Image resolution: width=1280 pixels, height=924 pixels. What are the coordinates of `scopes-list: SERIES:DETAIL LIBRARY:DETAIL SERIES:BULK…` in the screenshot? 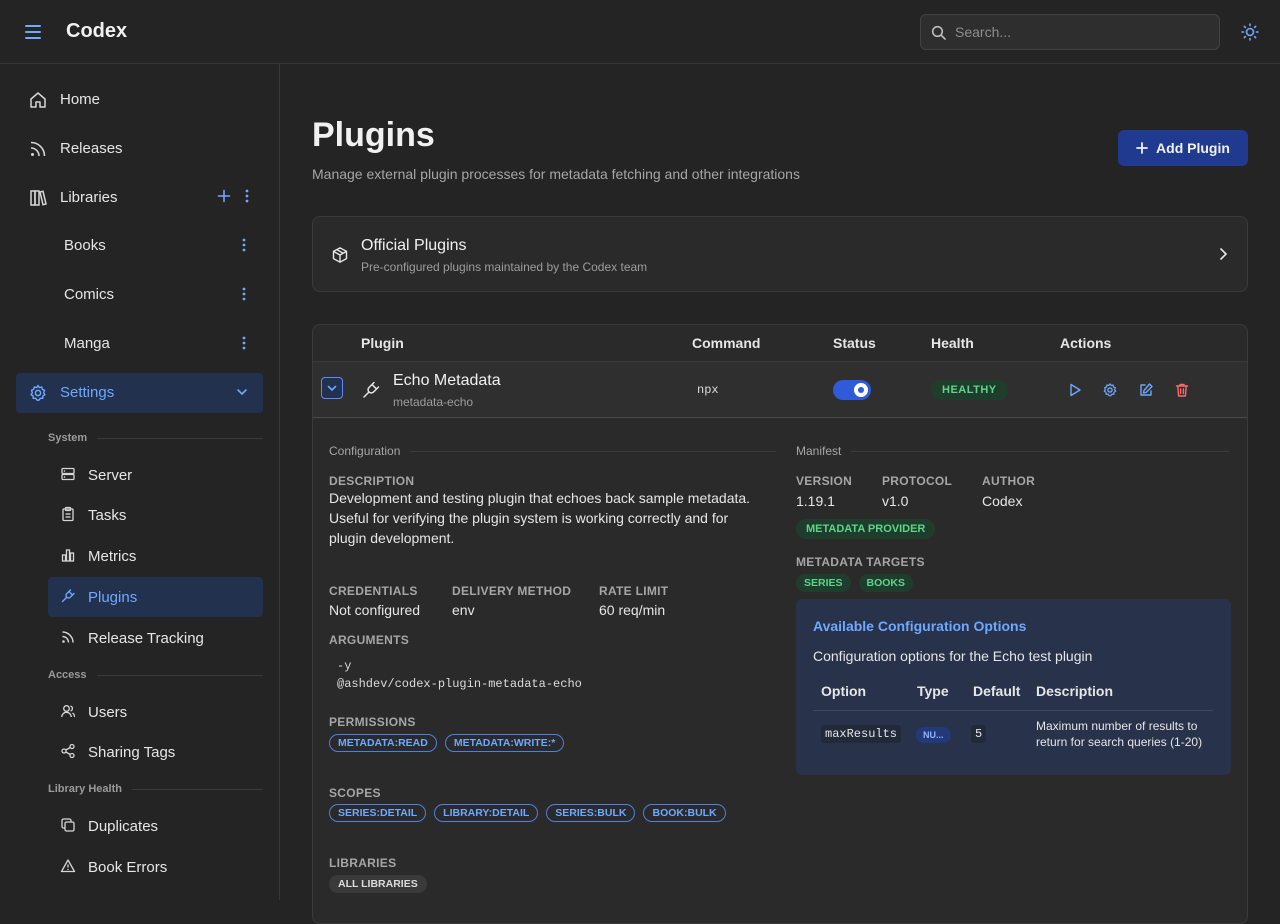 It's located at (527, 813).